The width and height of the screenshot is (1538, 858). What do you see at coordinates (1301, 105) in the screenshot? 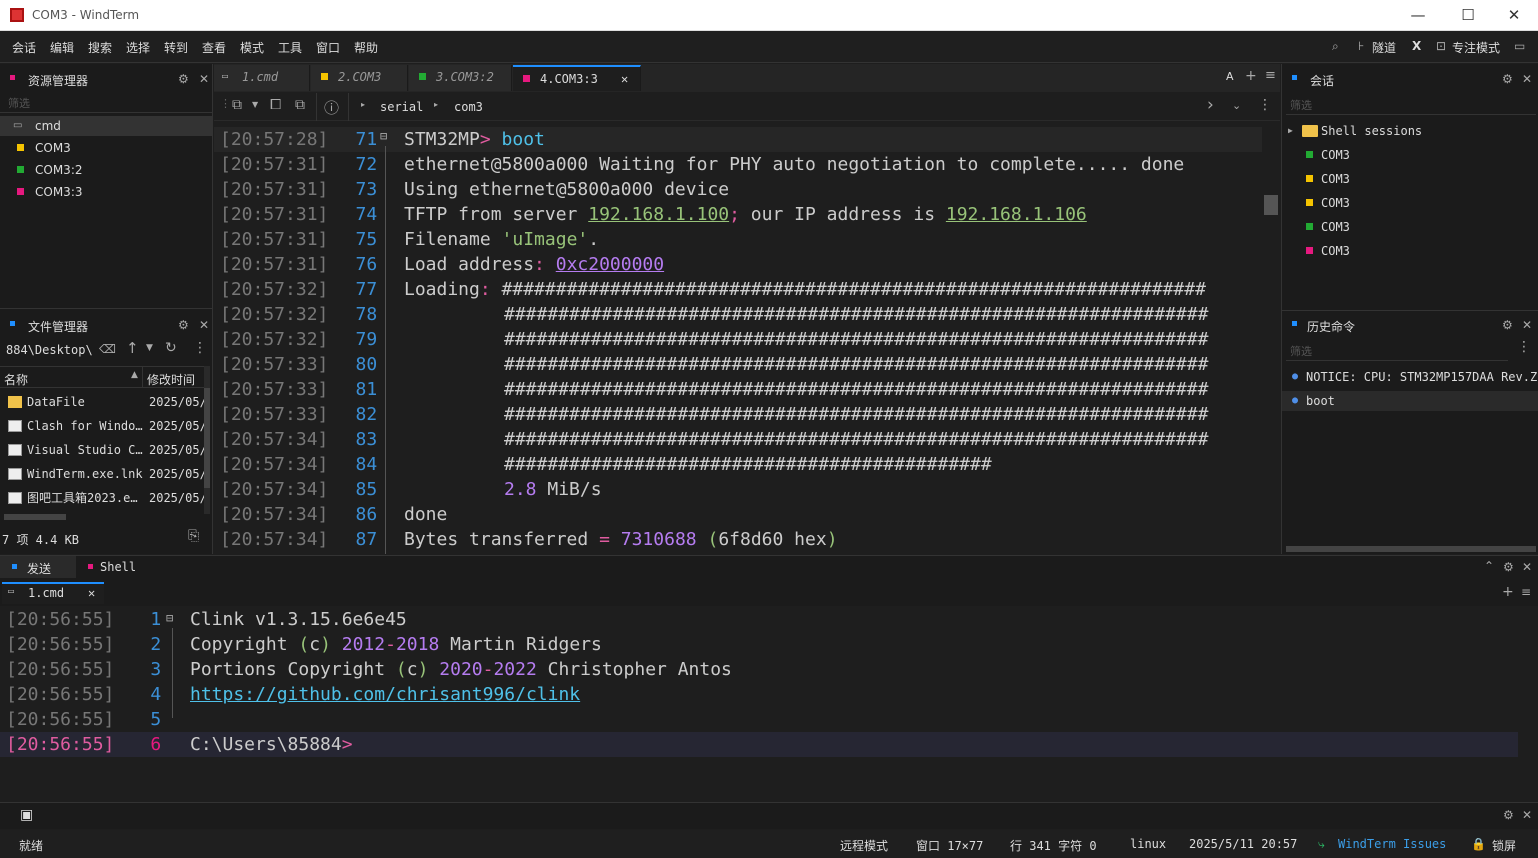
I see `sessions-filter-input: 筛选` at bounding box center [1301, 105].